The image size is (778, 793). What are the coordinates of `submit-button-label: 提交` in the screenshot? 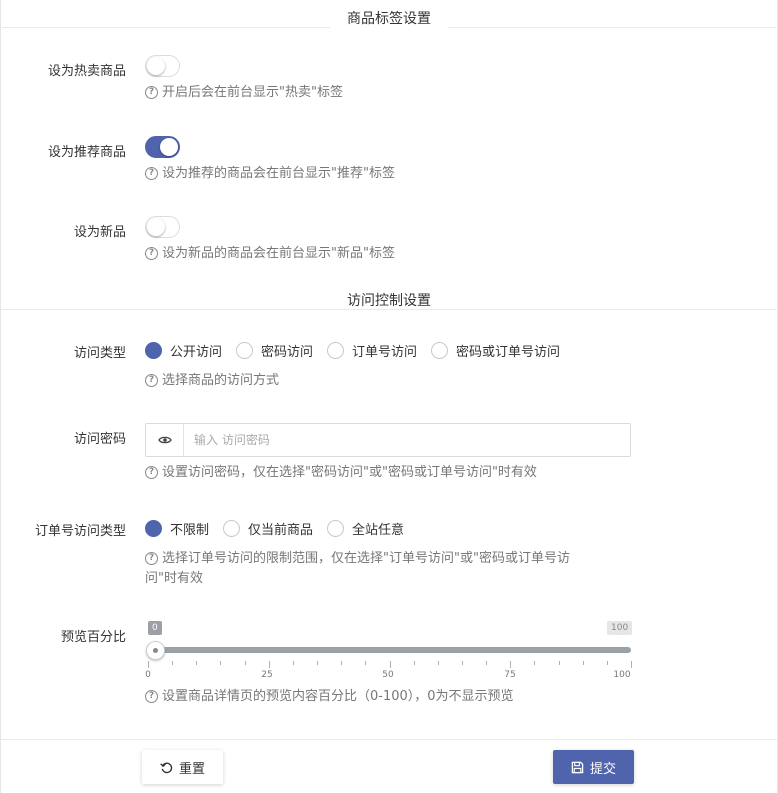 It's located at (602, 769).